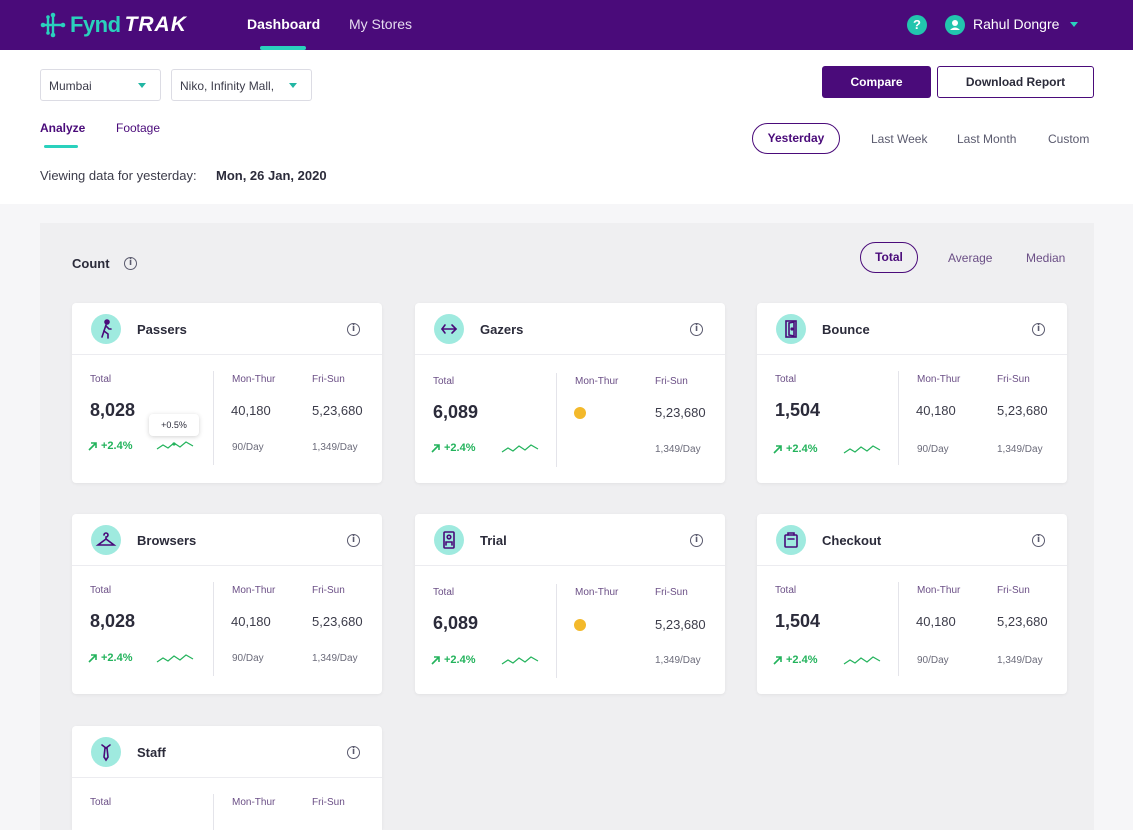 This screenshot has height=830, width=1133. I want to click on user-icon, so click(955, 25).